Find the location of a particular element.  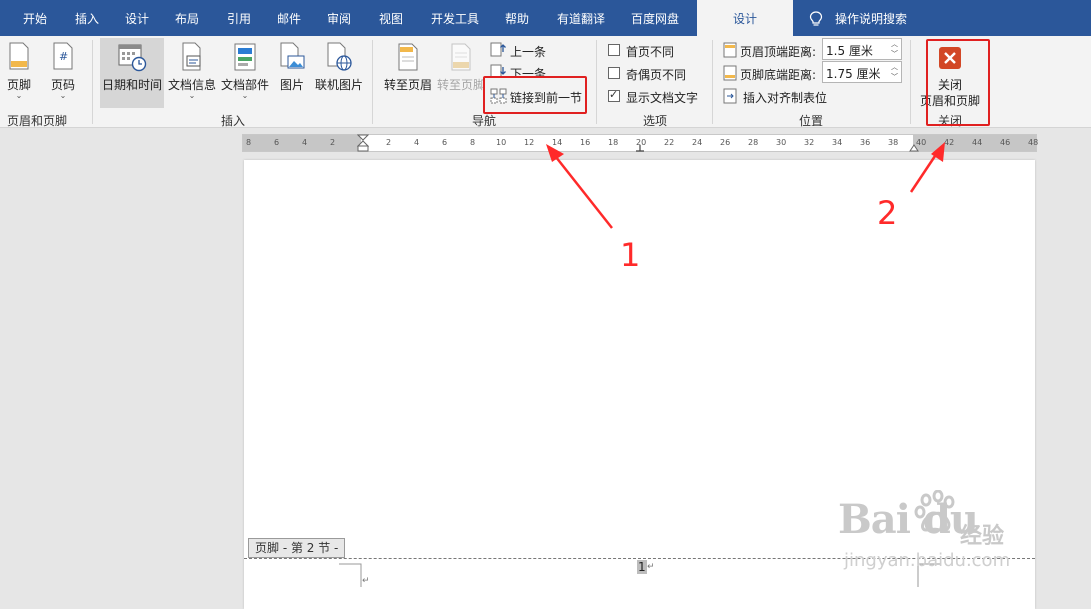

page-number-icon: # is located at coordinates (63, 56).